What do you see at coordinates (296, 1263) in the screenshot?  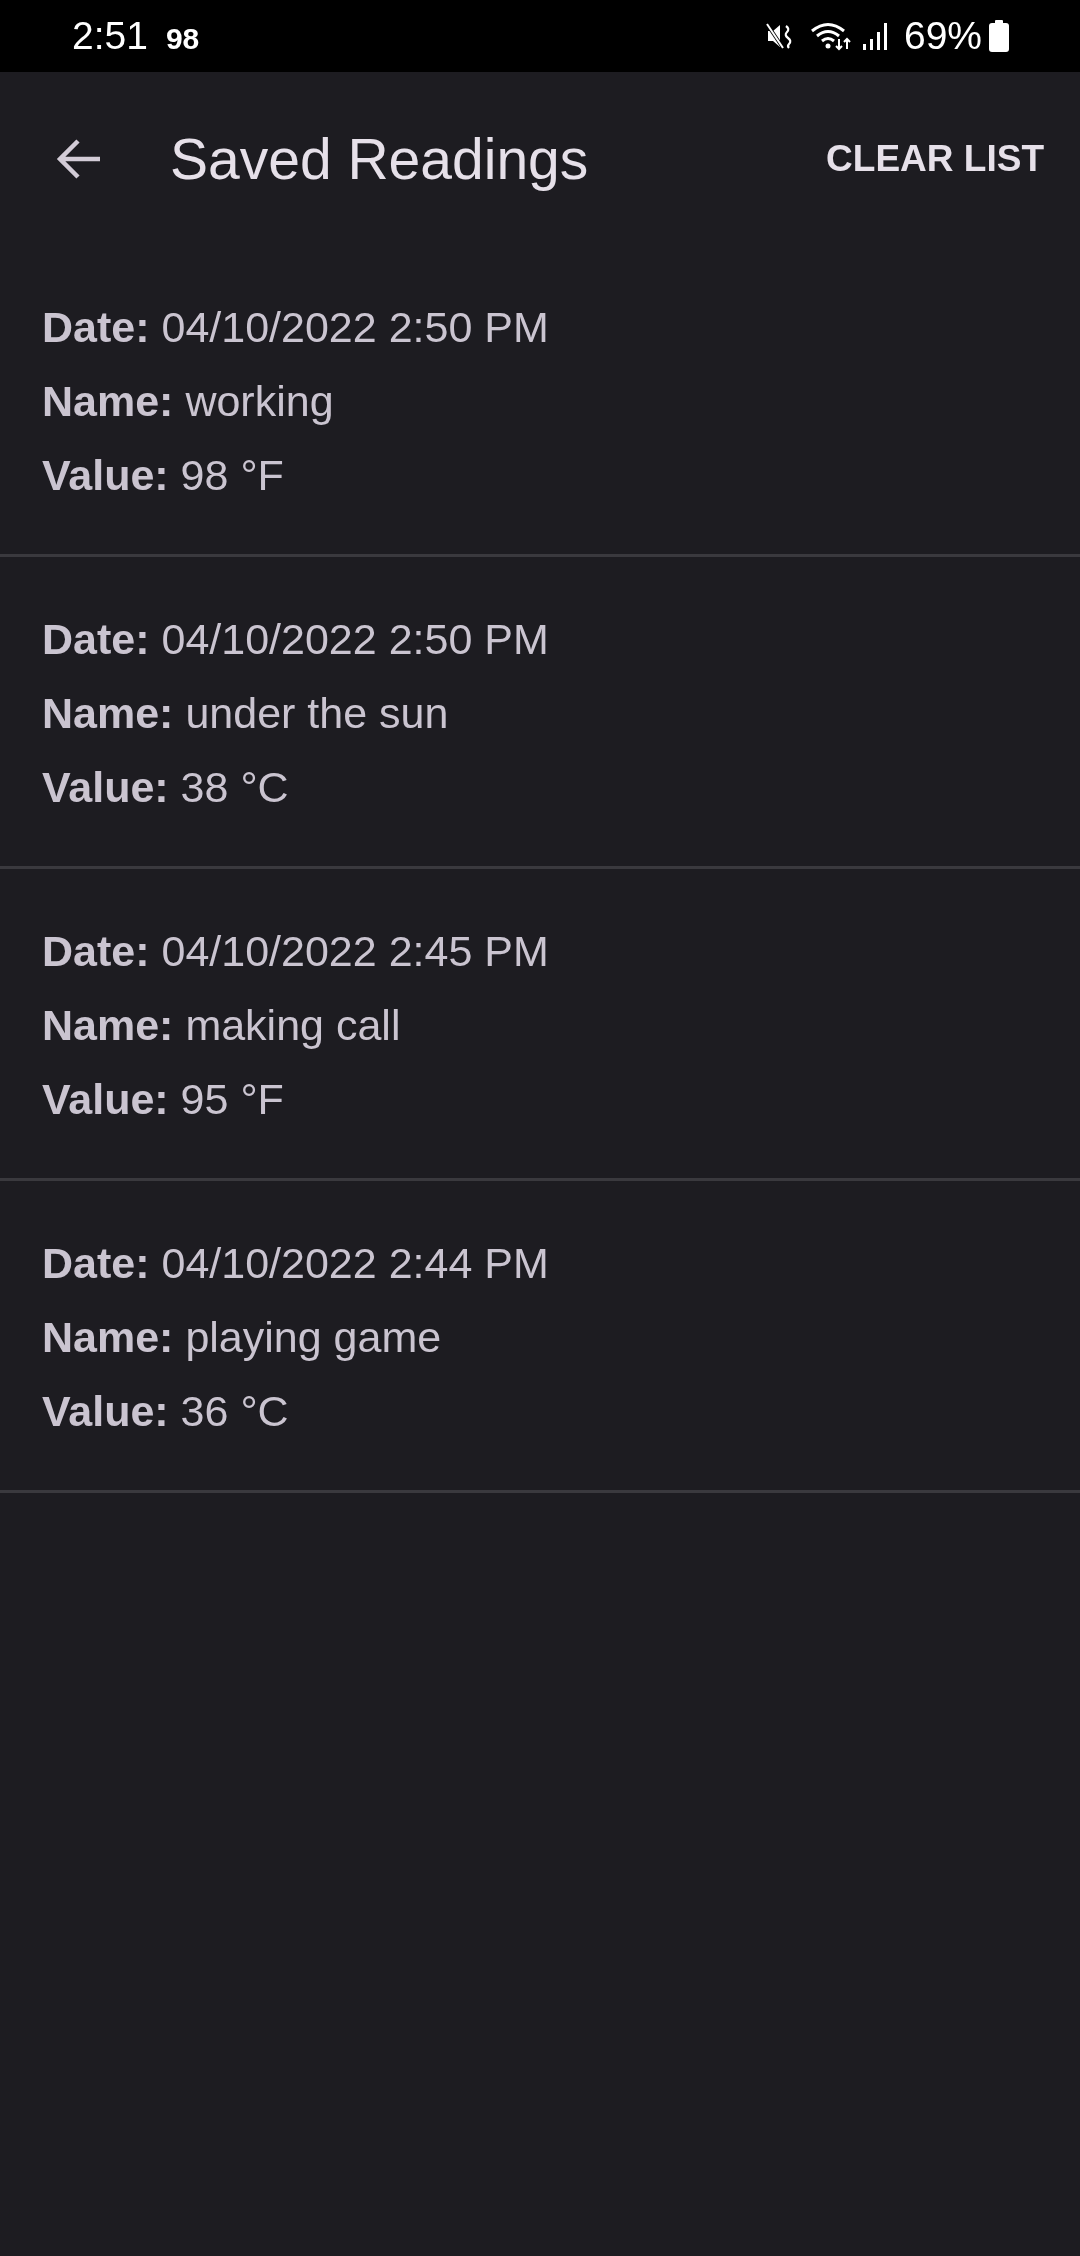 I see `date-line: Date: 04/10/2022 2:44 PM` at bounding box center [296, 1263].